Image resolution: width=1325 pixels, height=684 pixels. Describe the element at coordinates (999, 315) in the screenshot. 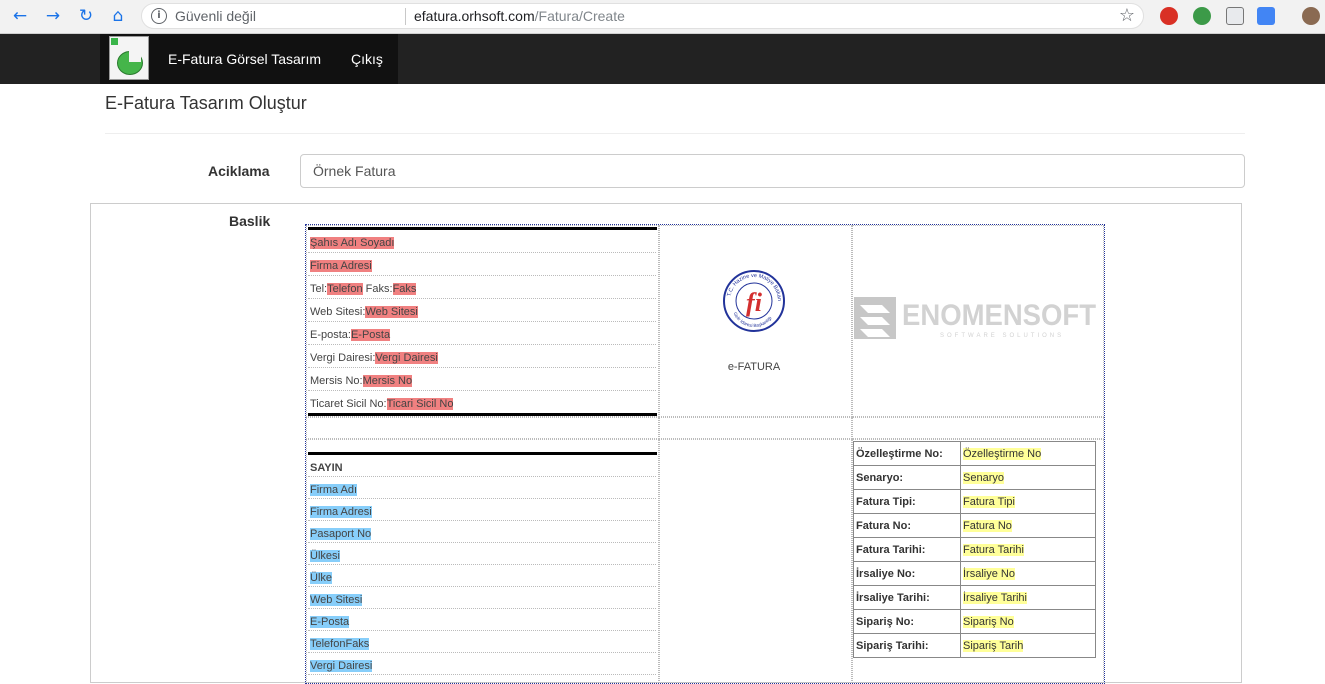

I see `enomensoft-wordmark: ENOMENSOFT` at that location.